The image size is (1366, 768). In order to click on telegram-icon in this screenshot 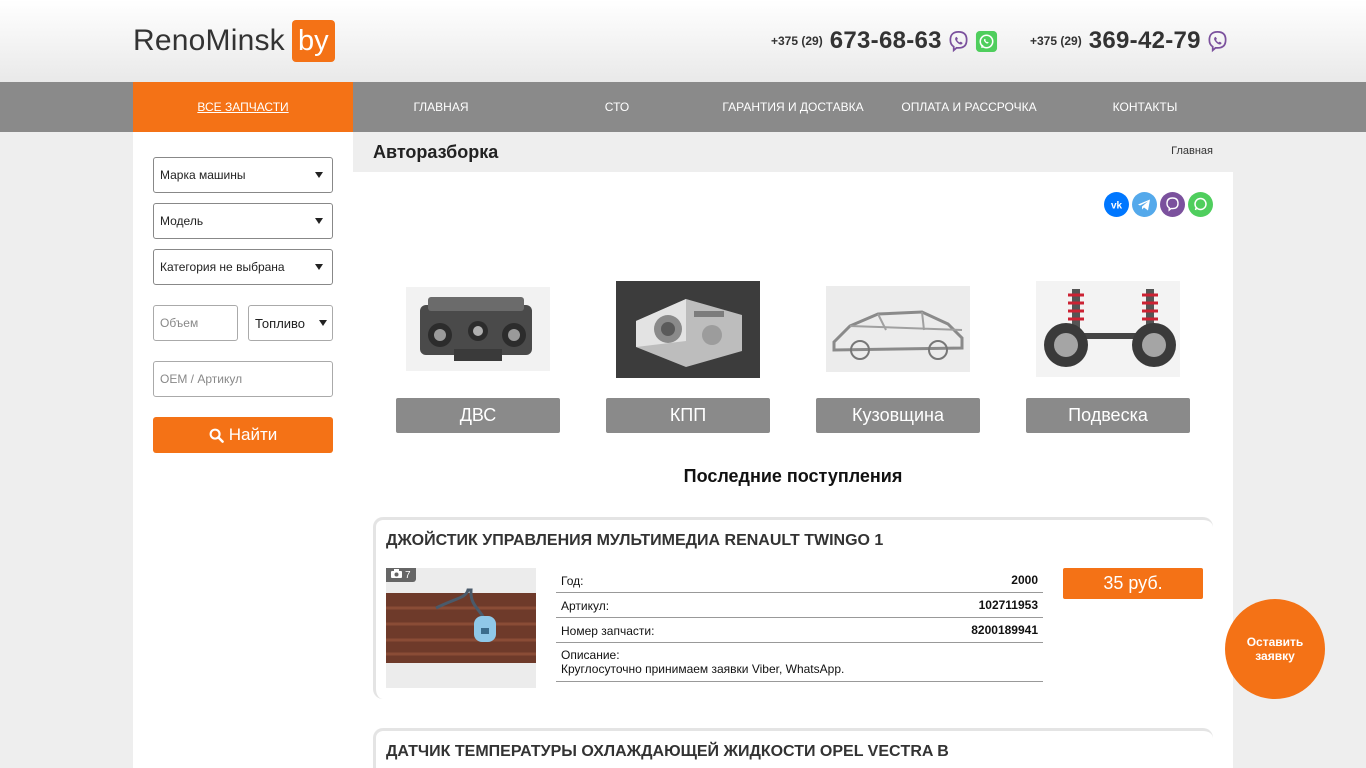, I will do `click(1144, 204)`.